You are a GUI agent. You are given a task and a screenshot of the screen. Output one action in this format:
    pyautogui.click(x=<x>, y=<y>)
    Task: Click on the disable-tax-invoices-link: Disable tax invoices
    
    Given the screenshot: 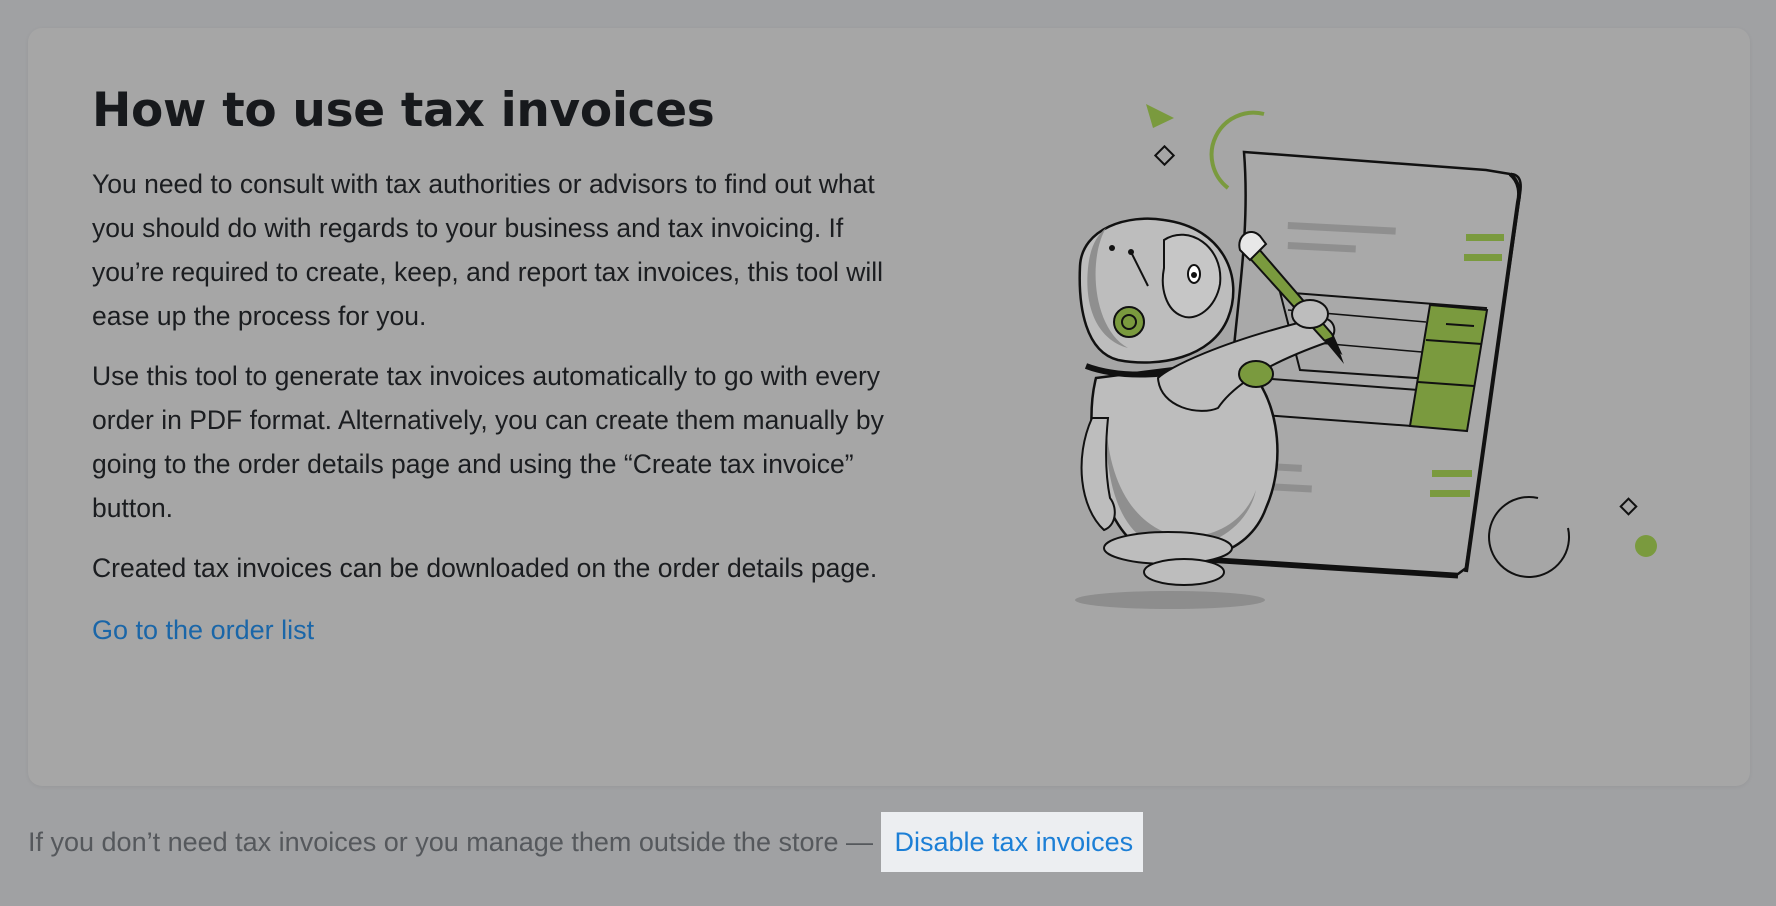 What is the action you would take?
    pyautogui.click(x=1012, y=842)
    